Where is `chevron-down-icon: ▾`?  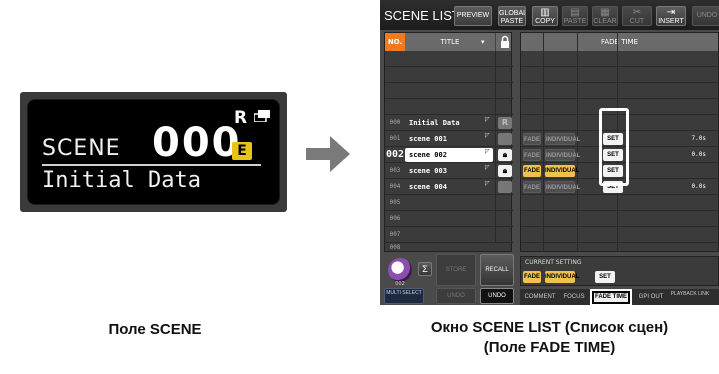
chevron-down-icon: ▾ is located at coordinates (483, 42).